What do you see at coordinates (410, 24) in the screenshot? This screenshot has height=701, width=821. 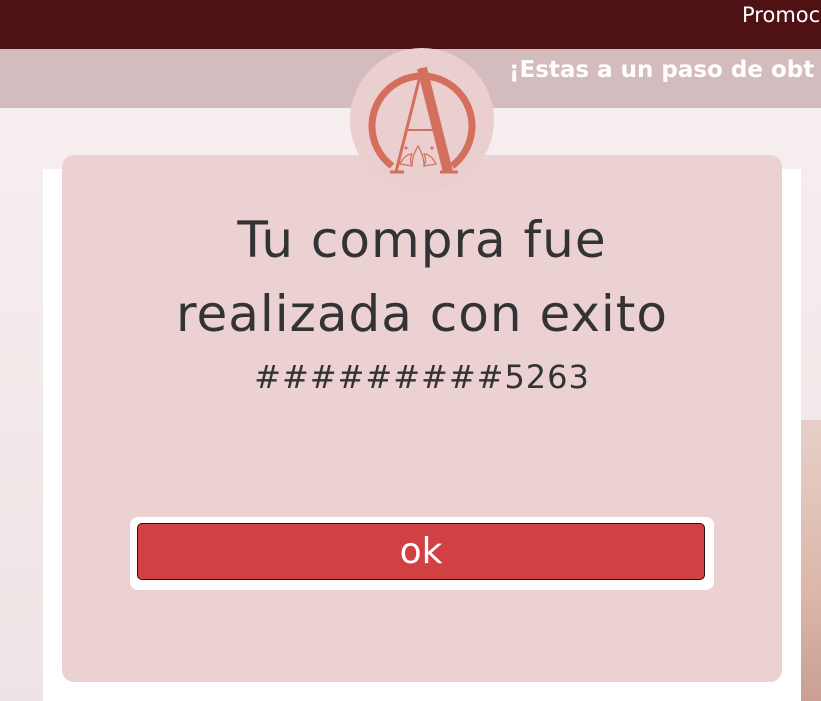 I see `top-promo-bar: Promoc` at bounding box center [410, 24].